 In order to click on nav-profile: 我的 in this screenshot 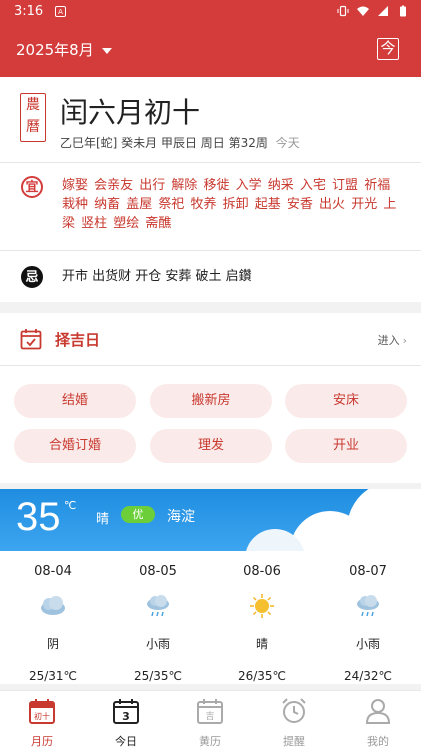, I will do `click(378, 722)`.